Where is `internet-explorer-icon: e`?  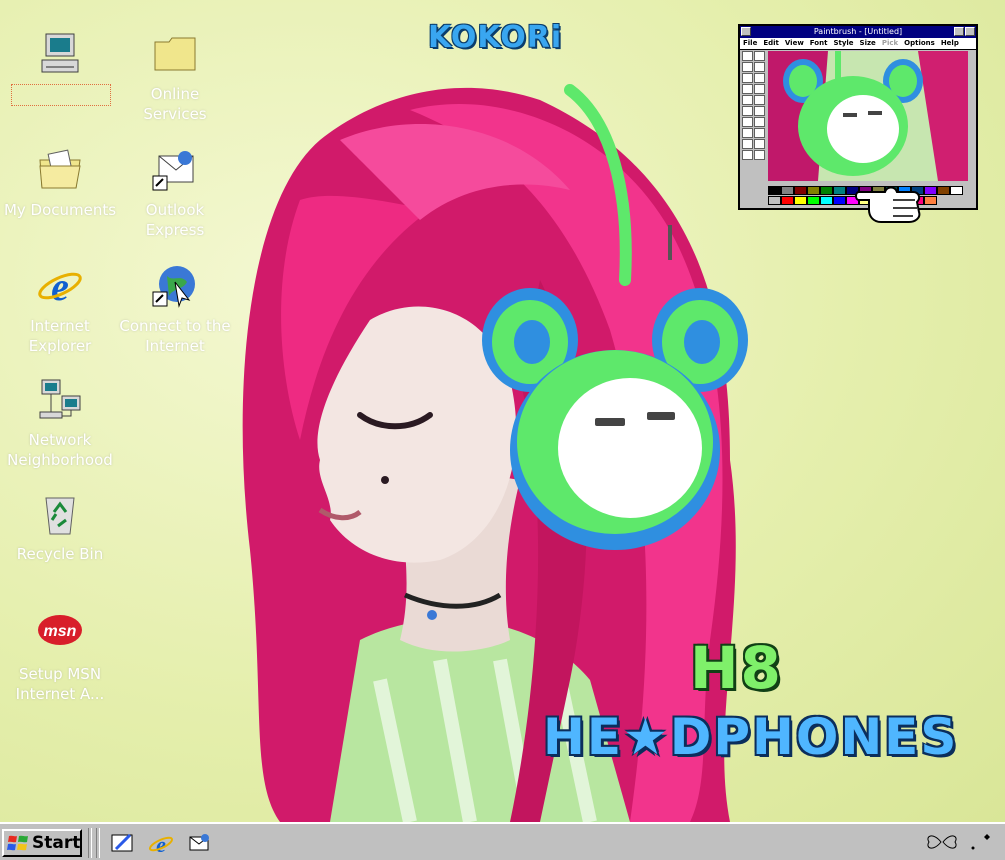 internet-explorer-icon: e is located at coordinates (60, 286).